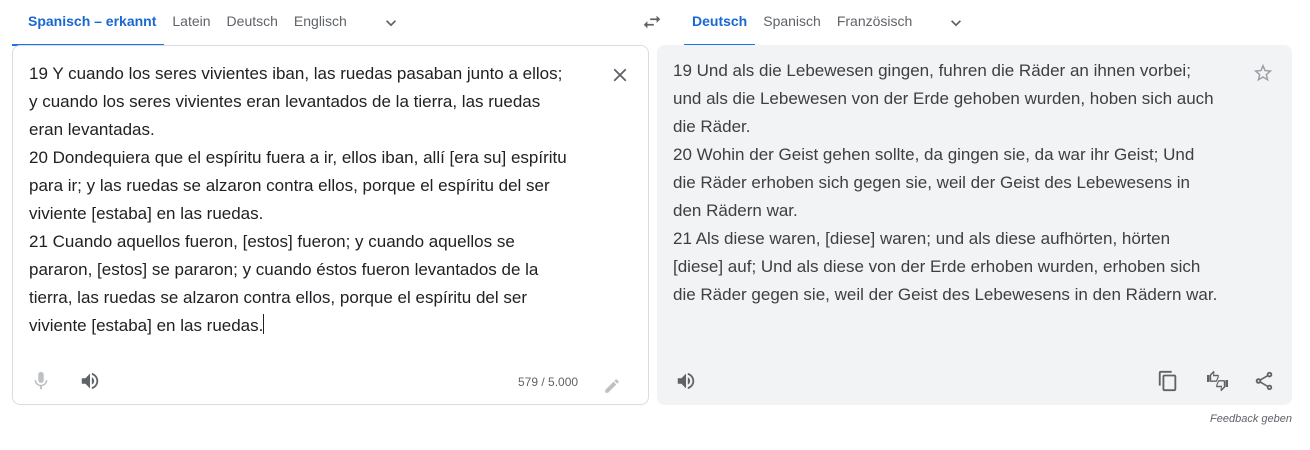  I want to click on tab-source-latin: Latein, so click(191, 23).